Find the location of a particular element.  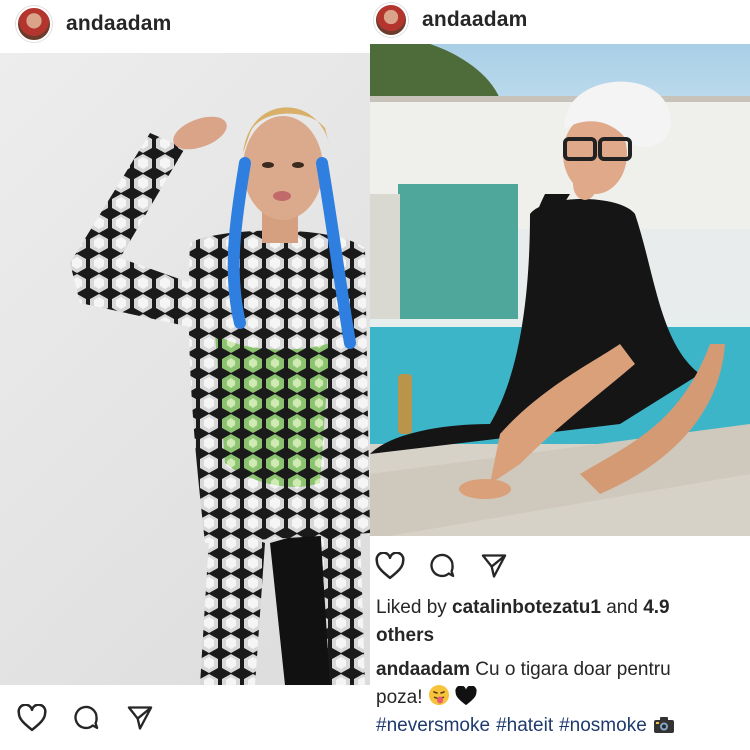

likes-summary: Liked by catalinbotezatu1 and 4.9 others is located at coordinates (563, 622).